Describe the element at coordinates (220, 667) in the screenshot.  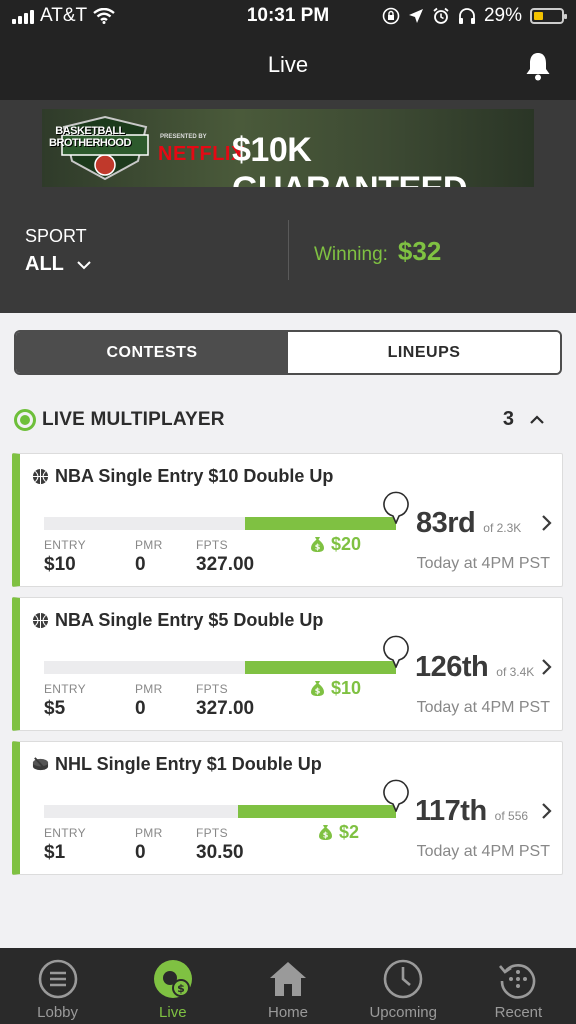
I see `progress-track` at that location.